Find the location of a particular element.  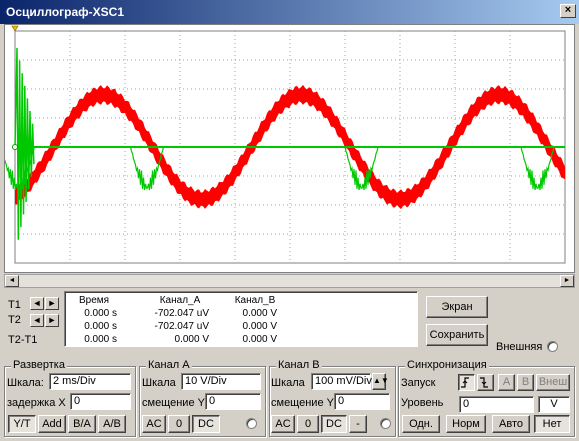

channel-b-scale-label: Шкала is located at coordinates (288, 383).